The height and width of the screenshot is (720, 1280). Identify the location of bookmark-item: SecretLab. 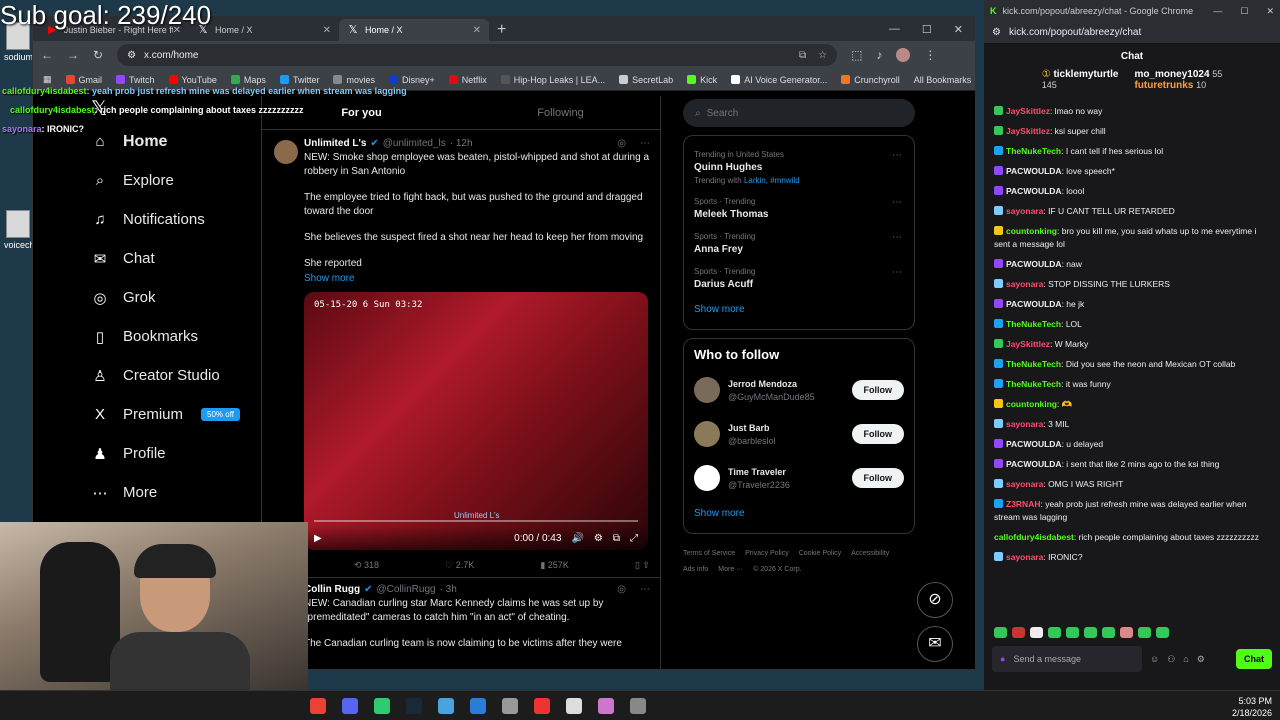
(646, 80).